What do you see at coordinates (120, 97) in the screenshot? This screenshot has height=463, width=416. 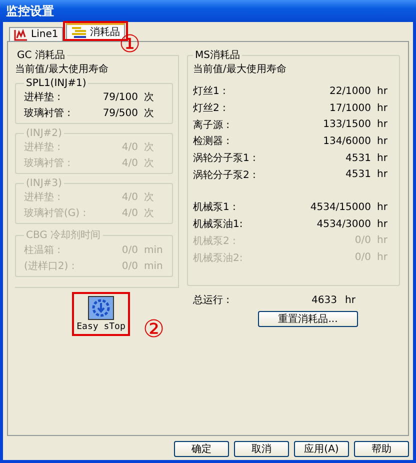 I see `row-value: 79/100` at bounding box center [120, 97].